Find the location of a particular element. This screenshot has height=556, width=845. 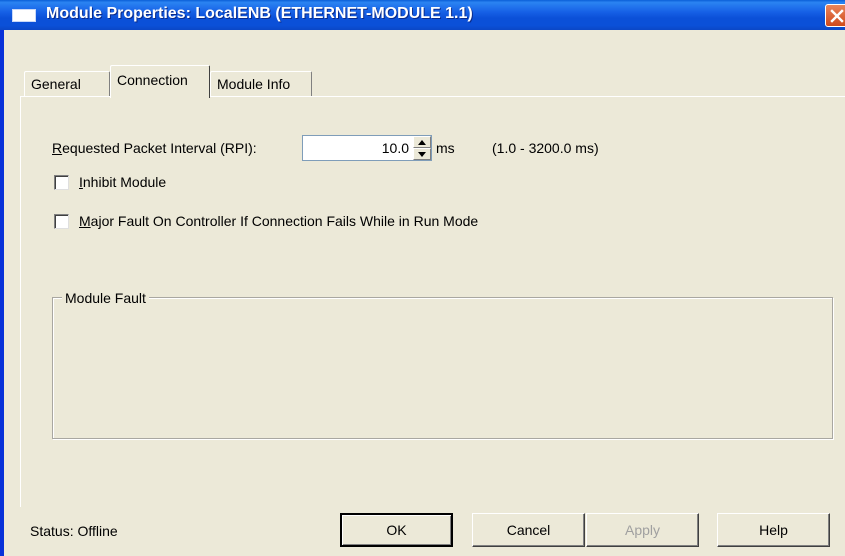

tab-module-info: Module Info is located at coordinates (261, 84).